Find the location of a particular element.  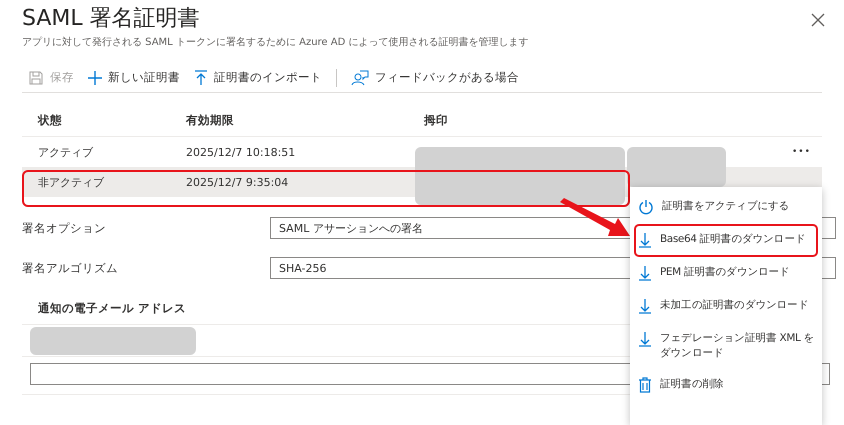

feedback-icon is located at coordinates (360, 78).